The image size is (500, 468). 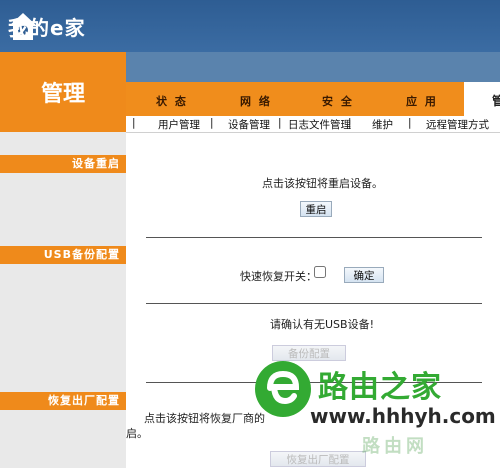 What do you see at coordinates (457, 124) in the screenshot?
I see `subtab-remote-management: 远程管理方式` at bounding box center [457, 124].